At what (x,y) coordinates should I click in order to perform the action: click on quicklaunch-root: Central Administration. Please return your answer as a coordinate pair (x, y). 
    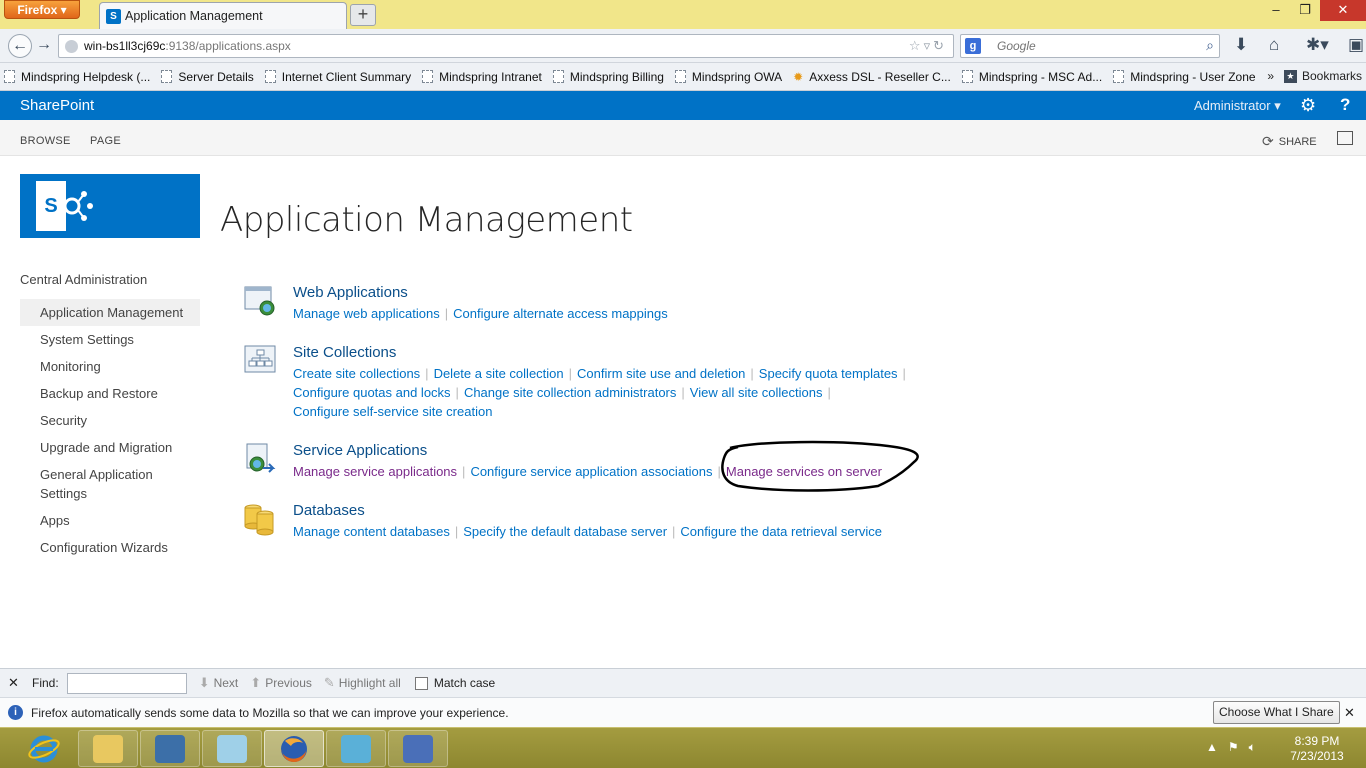
    Looking at the image, I should click on (110, 280).